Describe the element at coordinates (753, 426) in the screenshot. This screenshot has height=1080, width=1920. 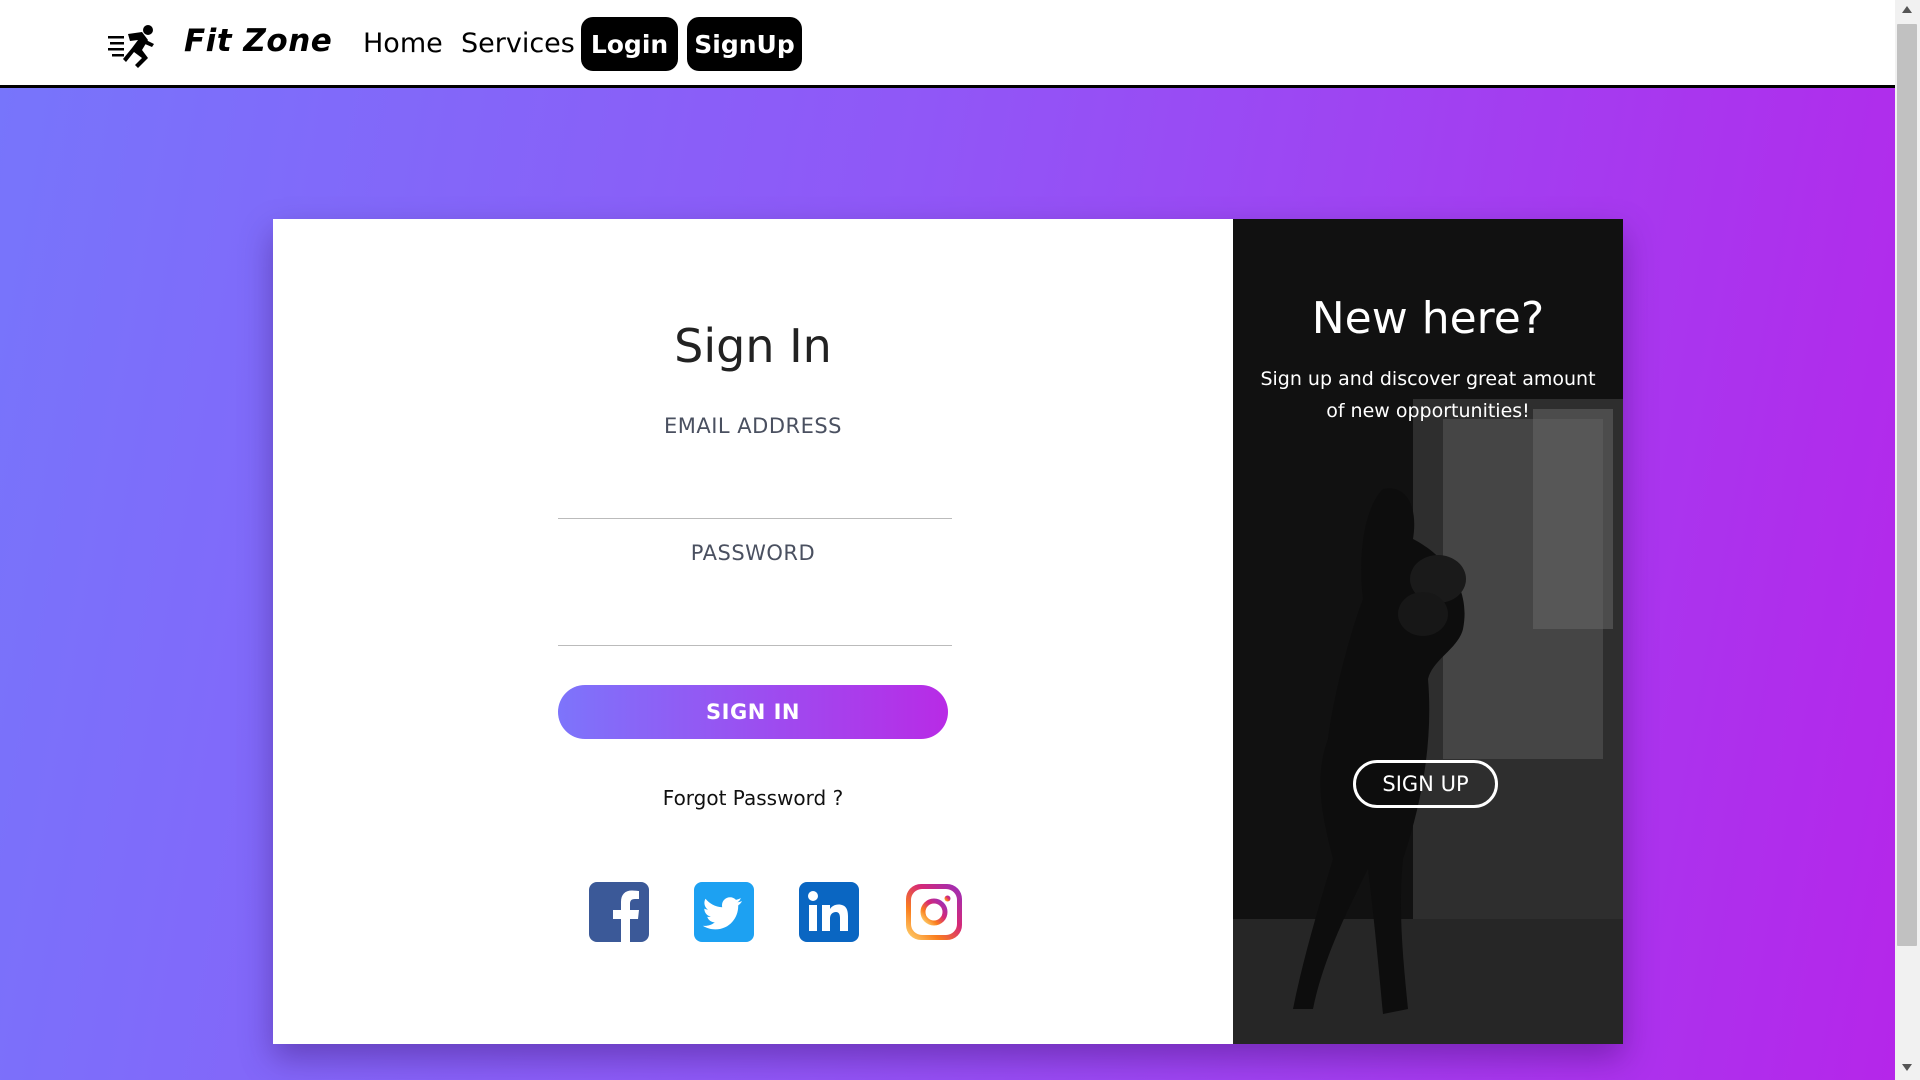
I see `email-label: EMAIL ADDRESS` at that location.